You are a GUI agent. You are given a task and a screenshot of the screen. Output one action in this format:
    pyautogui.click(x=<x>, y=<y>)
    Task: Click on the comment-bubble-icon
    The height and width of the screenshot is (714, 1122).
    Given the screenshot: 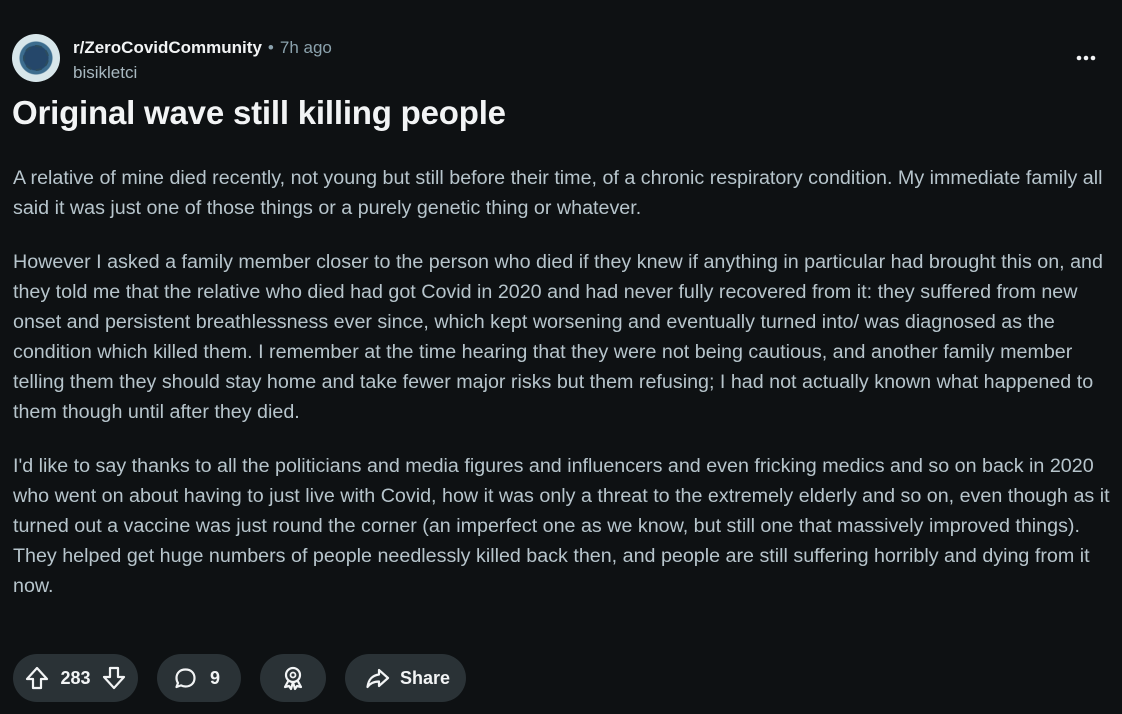 What is the action you would take?
    pyautogui.click(x=185, y=678)
    